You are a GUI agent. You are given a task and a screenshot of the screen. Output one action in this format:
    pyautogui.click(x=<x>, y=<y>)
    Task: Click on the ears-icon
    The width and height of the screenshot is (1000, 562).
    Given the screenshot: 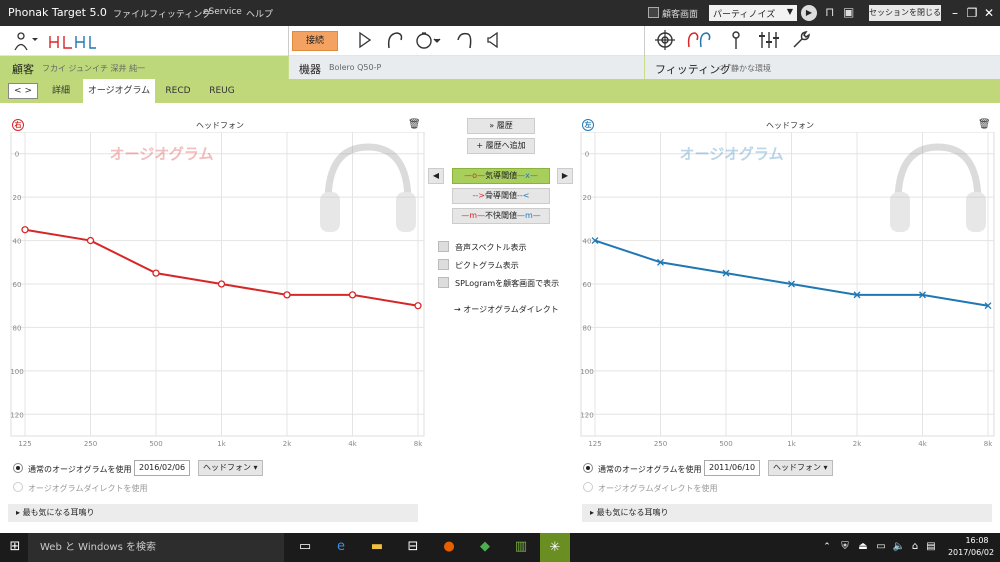 What is the action you would take?
    pyautogui.click(x=699, y=42)
    